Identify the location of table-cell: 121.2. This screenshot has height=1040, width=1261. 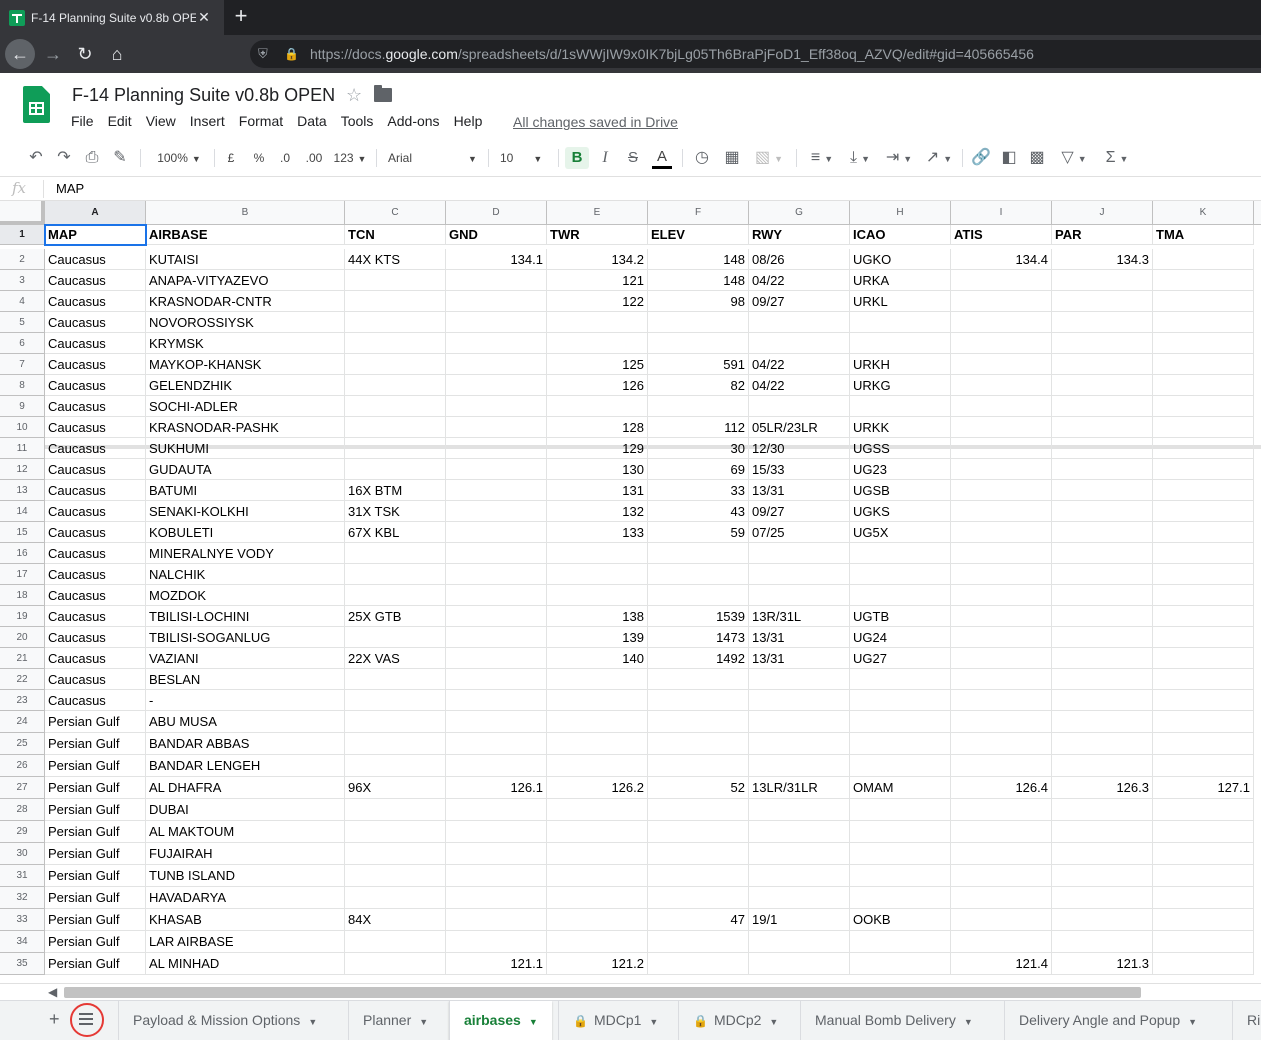
(597, 964).